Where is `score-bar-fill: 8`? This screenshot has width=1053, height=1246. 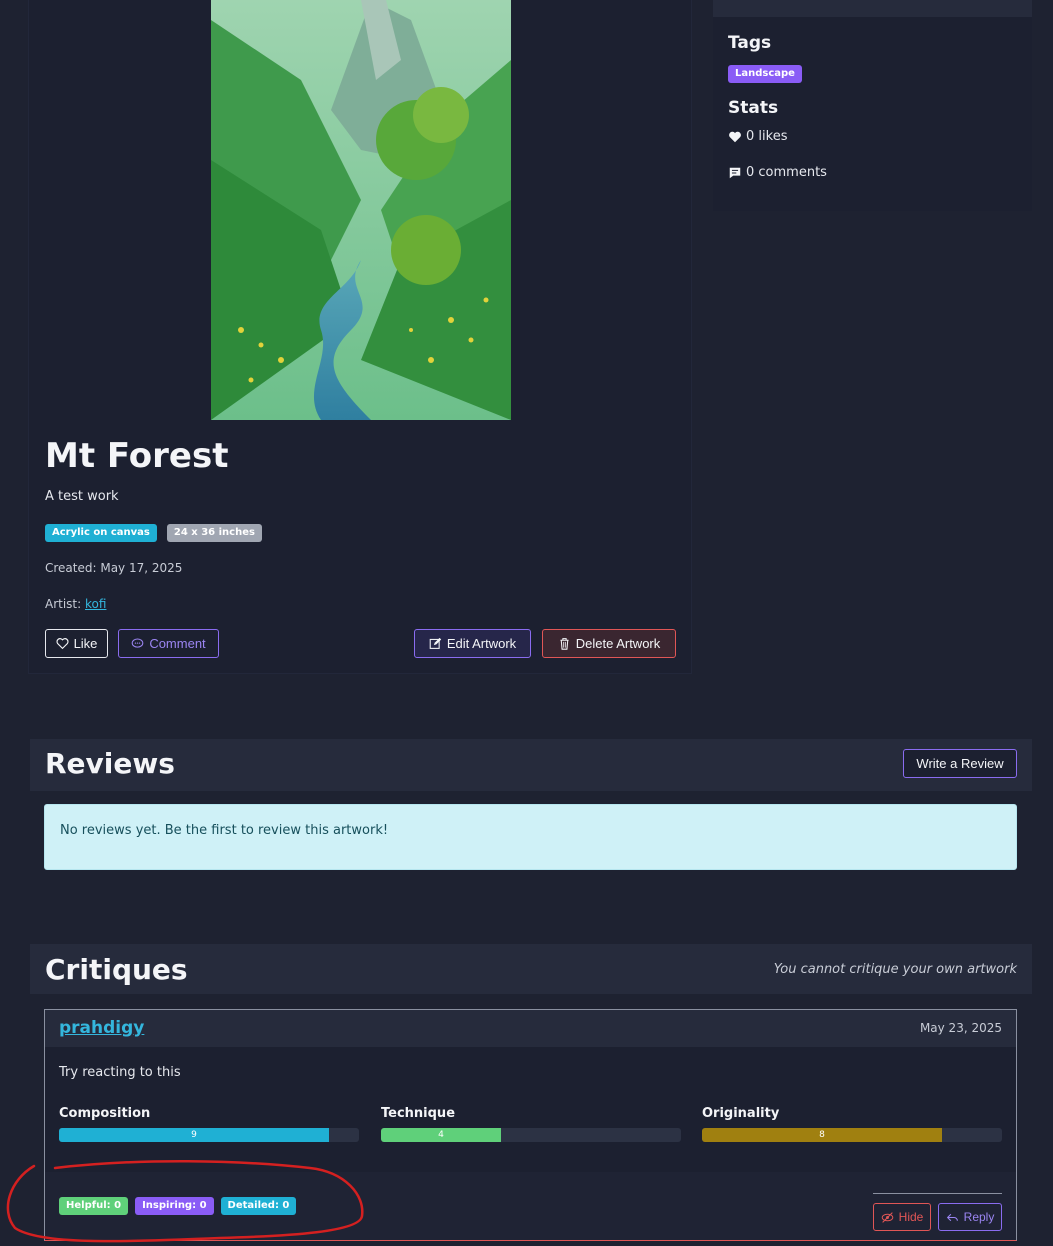
score-bar-fill: 8 is located at coordinates (822, 1135).